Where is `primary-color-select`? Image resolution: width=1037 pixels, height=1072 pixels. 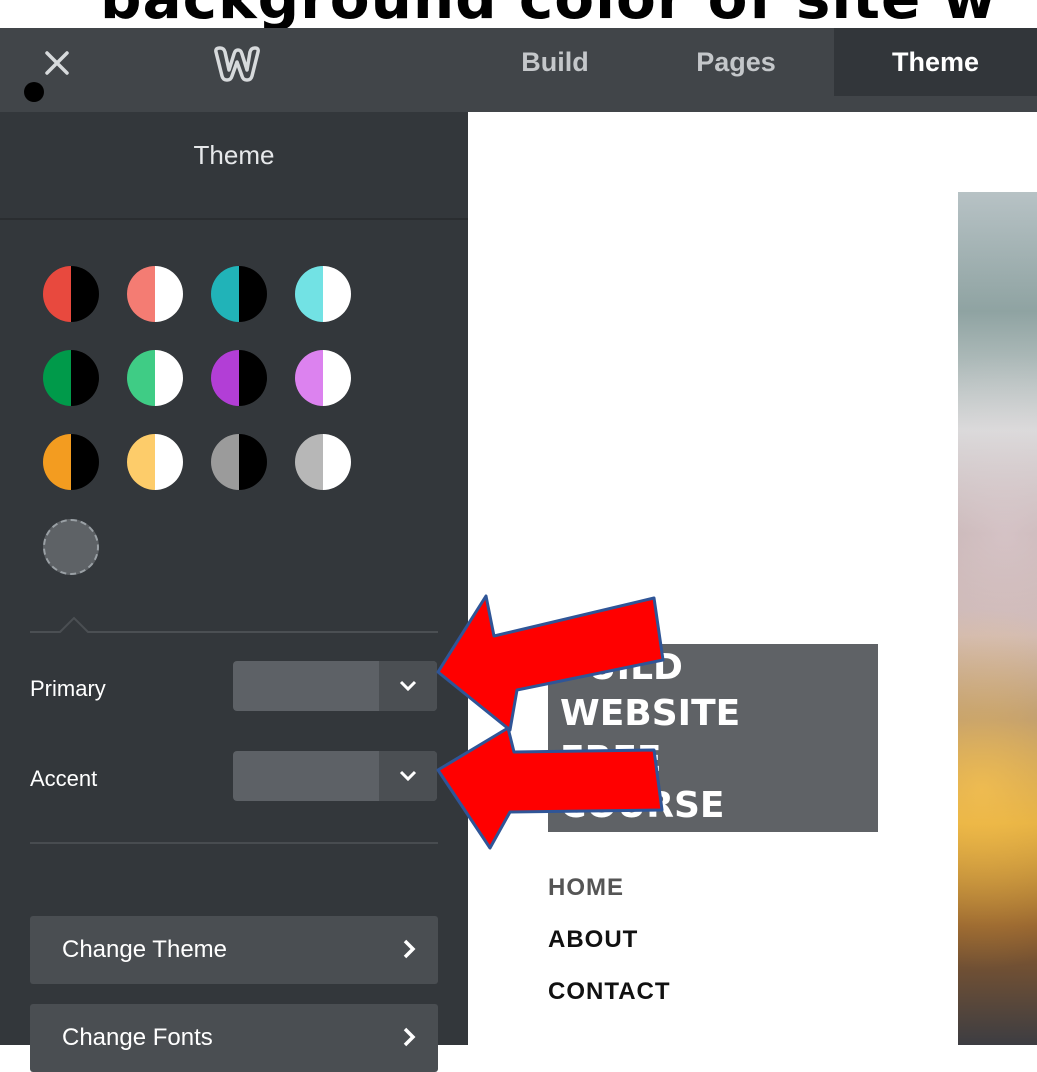 primary-color-select is located at coordinates (335, 686).